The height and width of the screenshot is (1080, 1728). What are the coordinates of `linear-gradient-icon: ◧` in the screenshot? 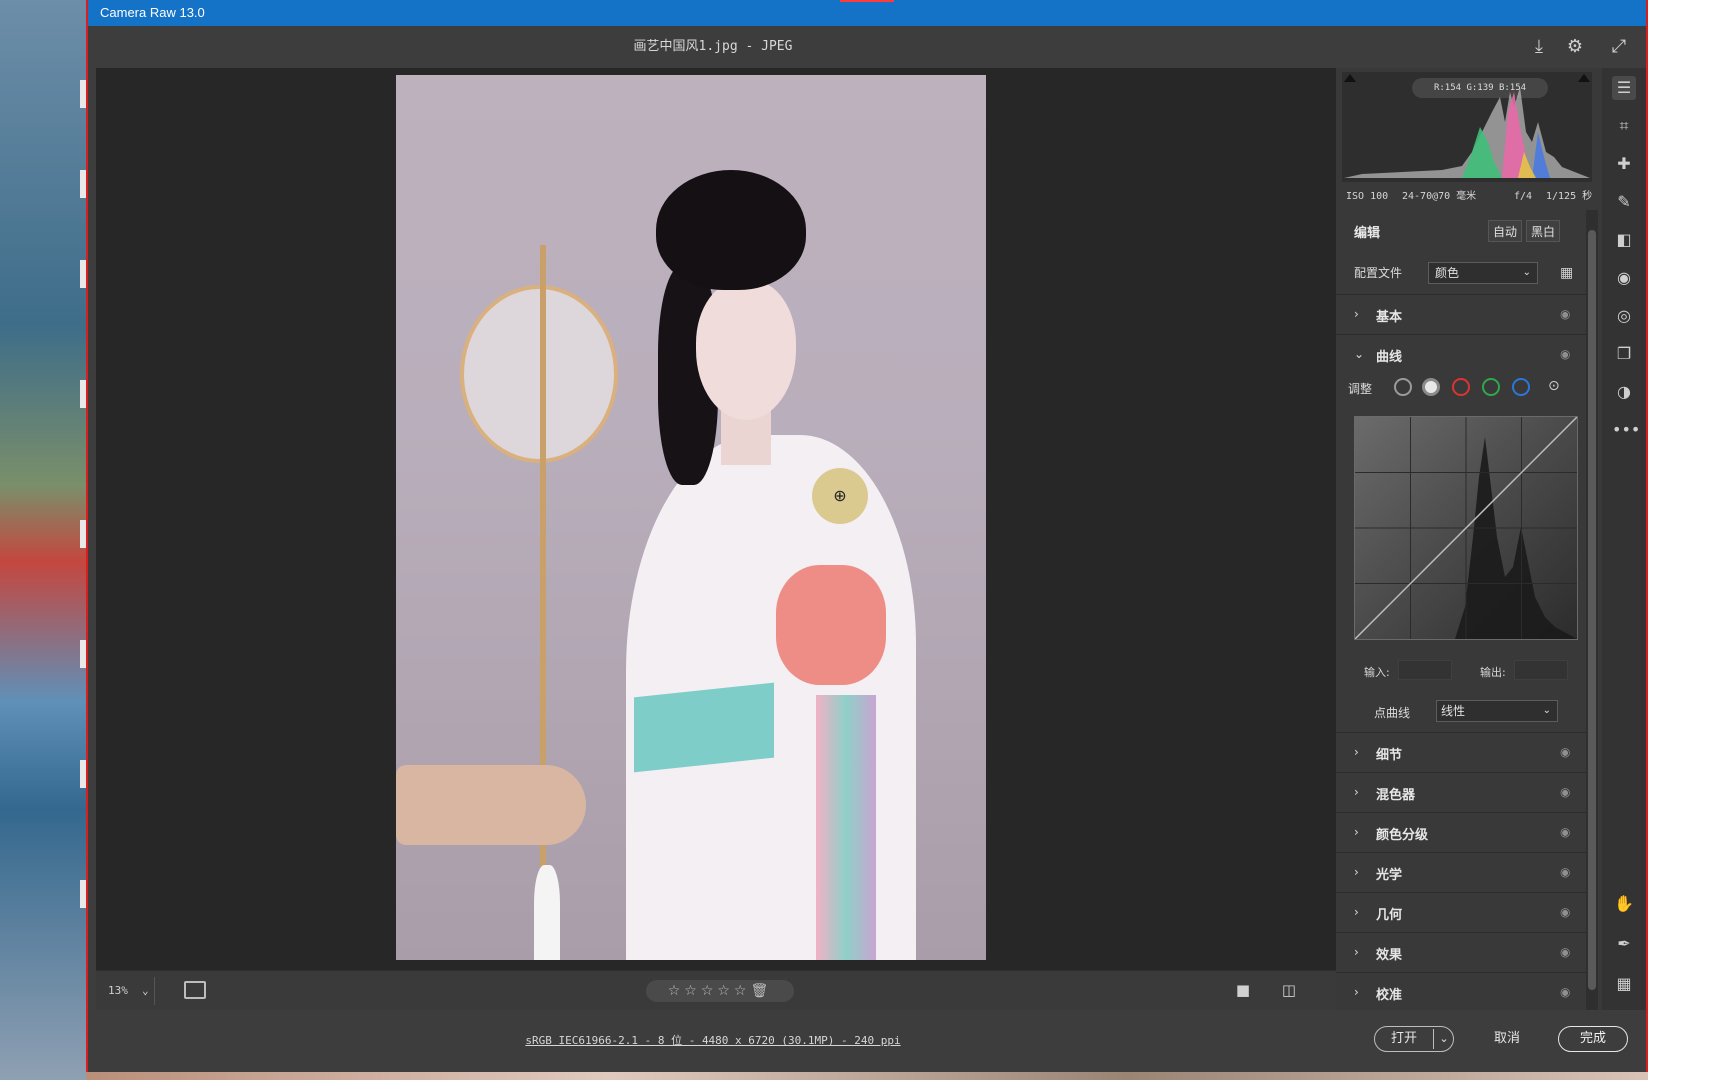 It's located at (1624, 240).